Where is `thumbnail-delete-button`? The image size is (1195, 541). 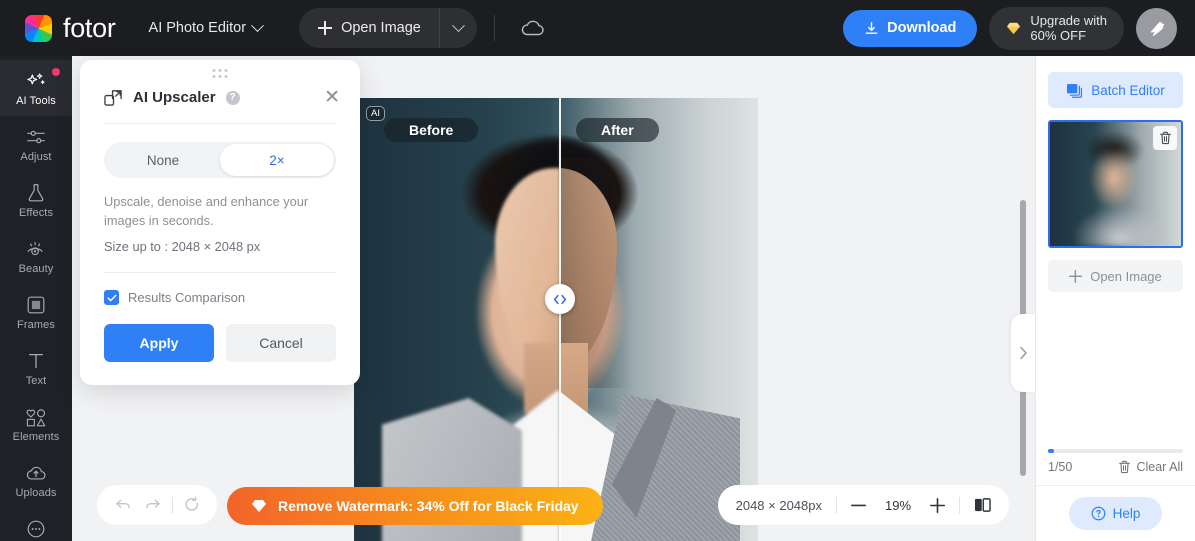 thumbnail-delete-button is located at coordinates (1165, 138).